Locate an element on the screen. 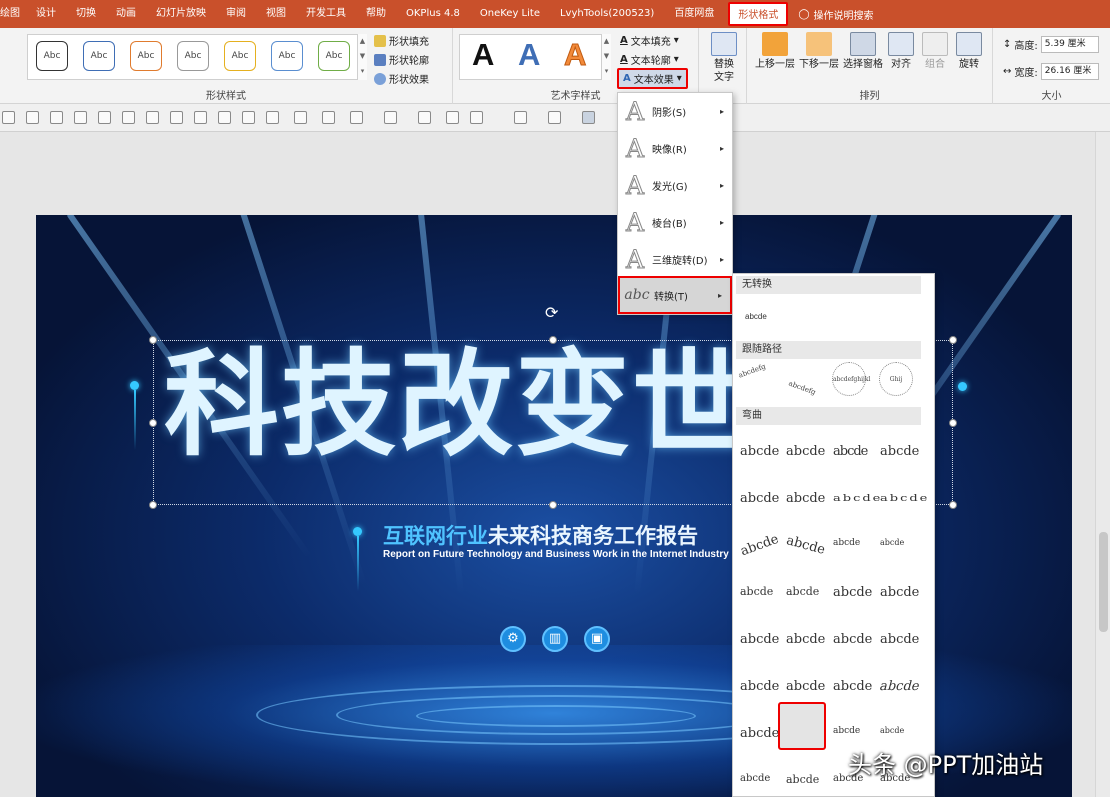 This screenshot has width=1110, height=797. menu-item-glow: A 发光(G) ▸ is located at coordinates (675, 185).